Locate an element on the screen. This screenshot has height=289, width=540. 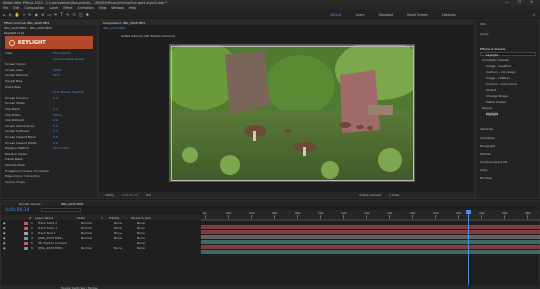
effect-property-value: Final Result is located at coordinates (61, 53).